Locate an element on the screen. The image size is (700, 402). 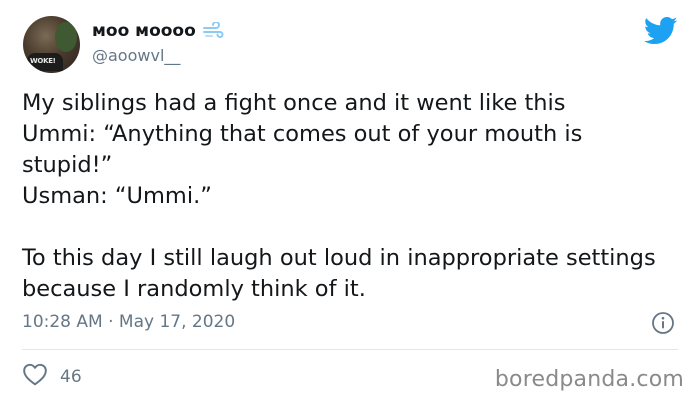
tweet-timestamp: 10:28 AM · May 17, 2020 is located at coordinates (128, 322).